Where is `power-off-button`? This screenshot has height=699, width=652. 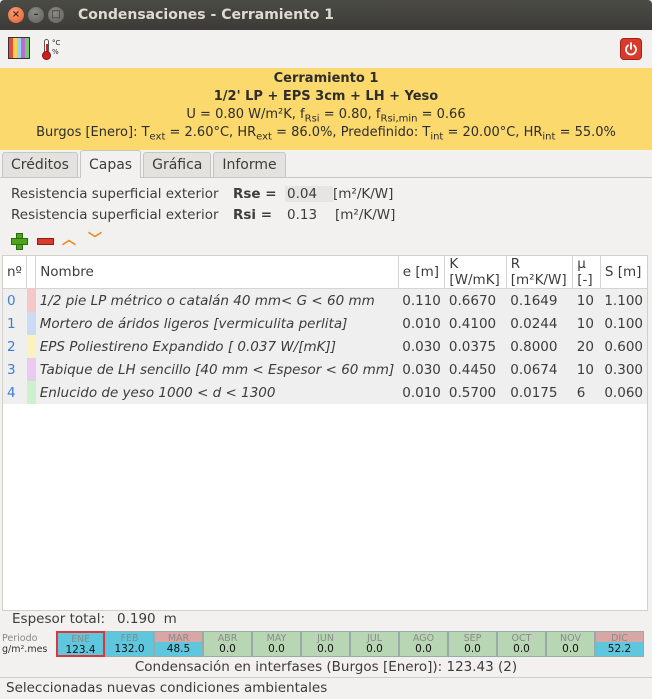
power-off-button is located at coordinates (631, 49).